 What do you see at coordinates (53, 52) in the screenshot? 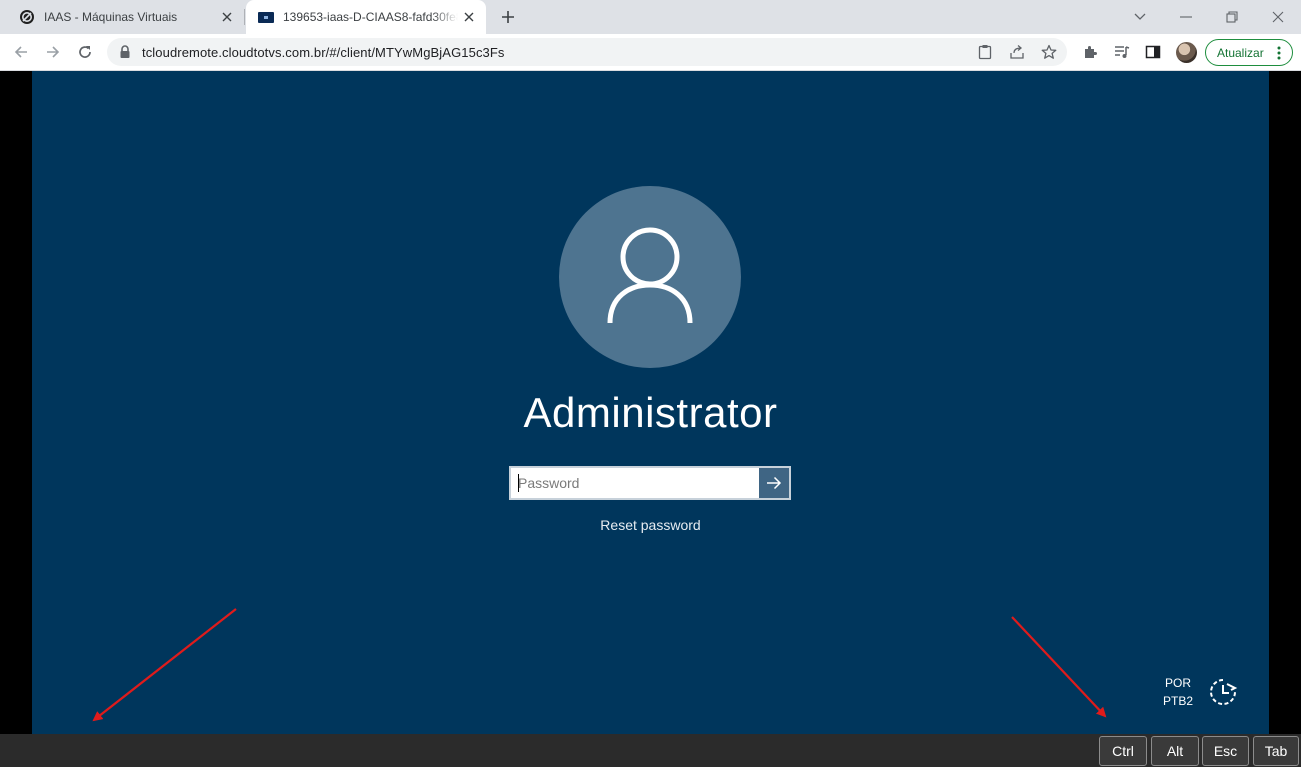
I see `forward-icon` at bounding box center [53, 52].